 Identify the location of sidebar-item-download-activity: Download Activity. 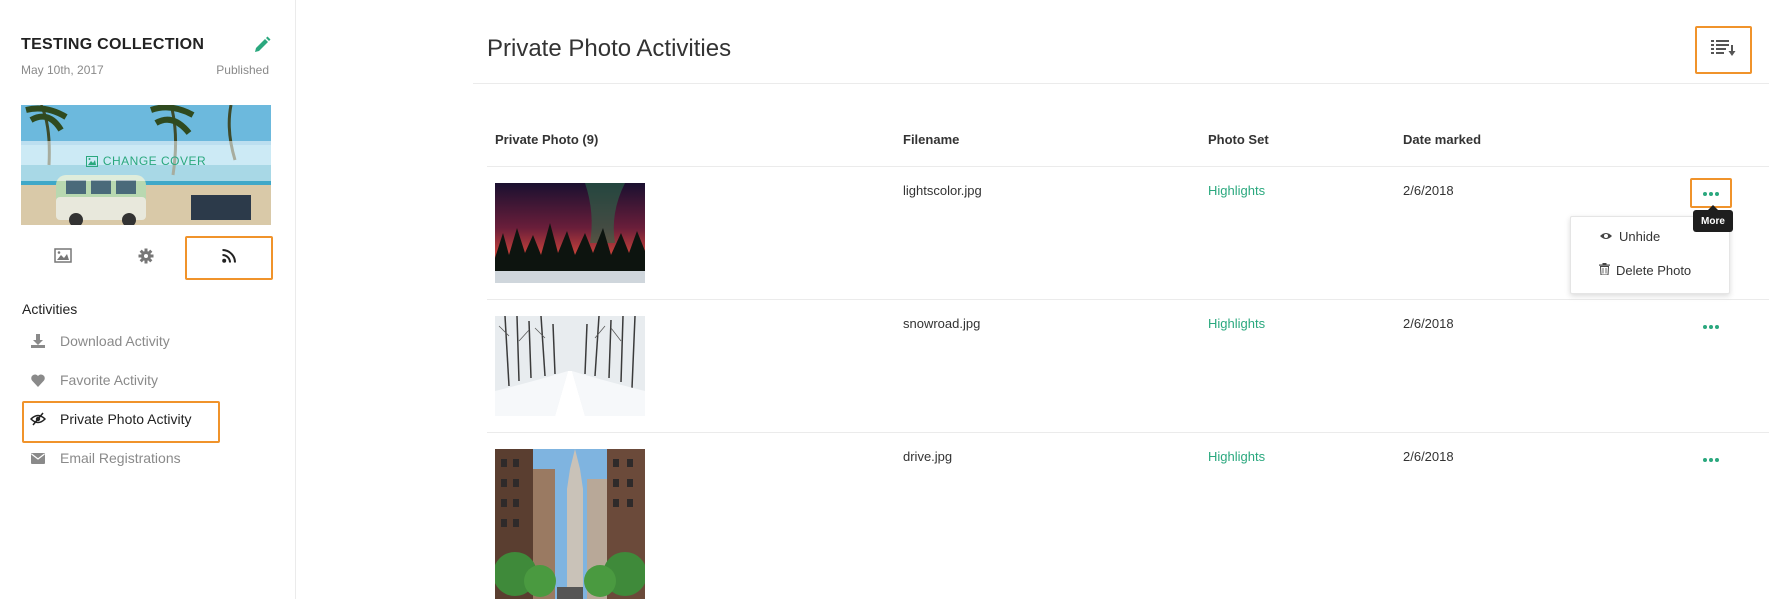
(140, 341).